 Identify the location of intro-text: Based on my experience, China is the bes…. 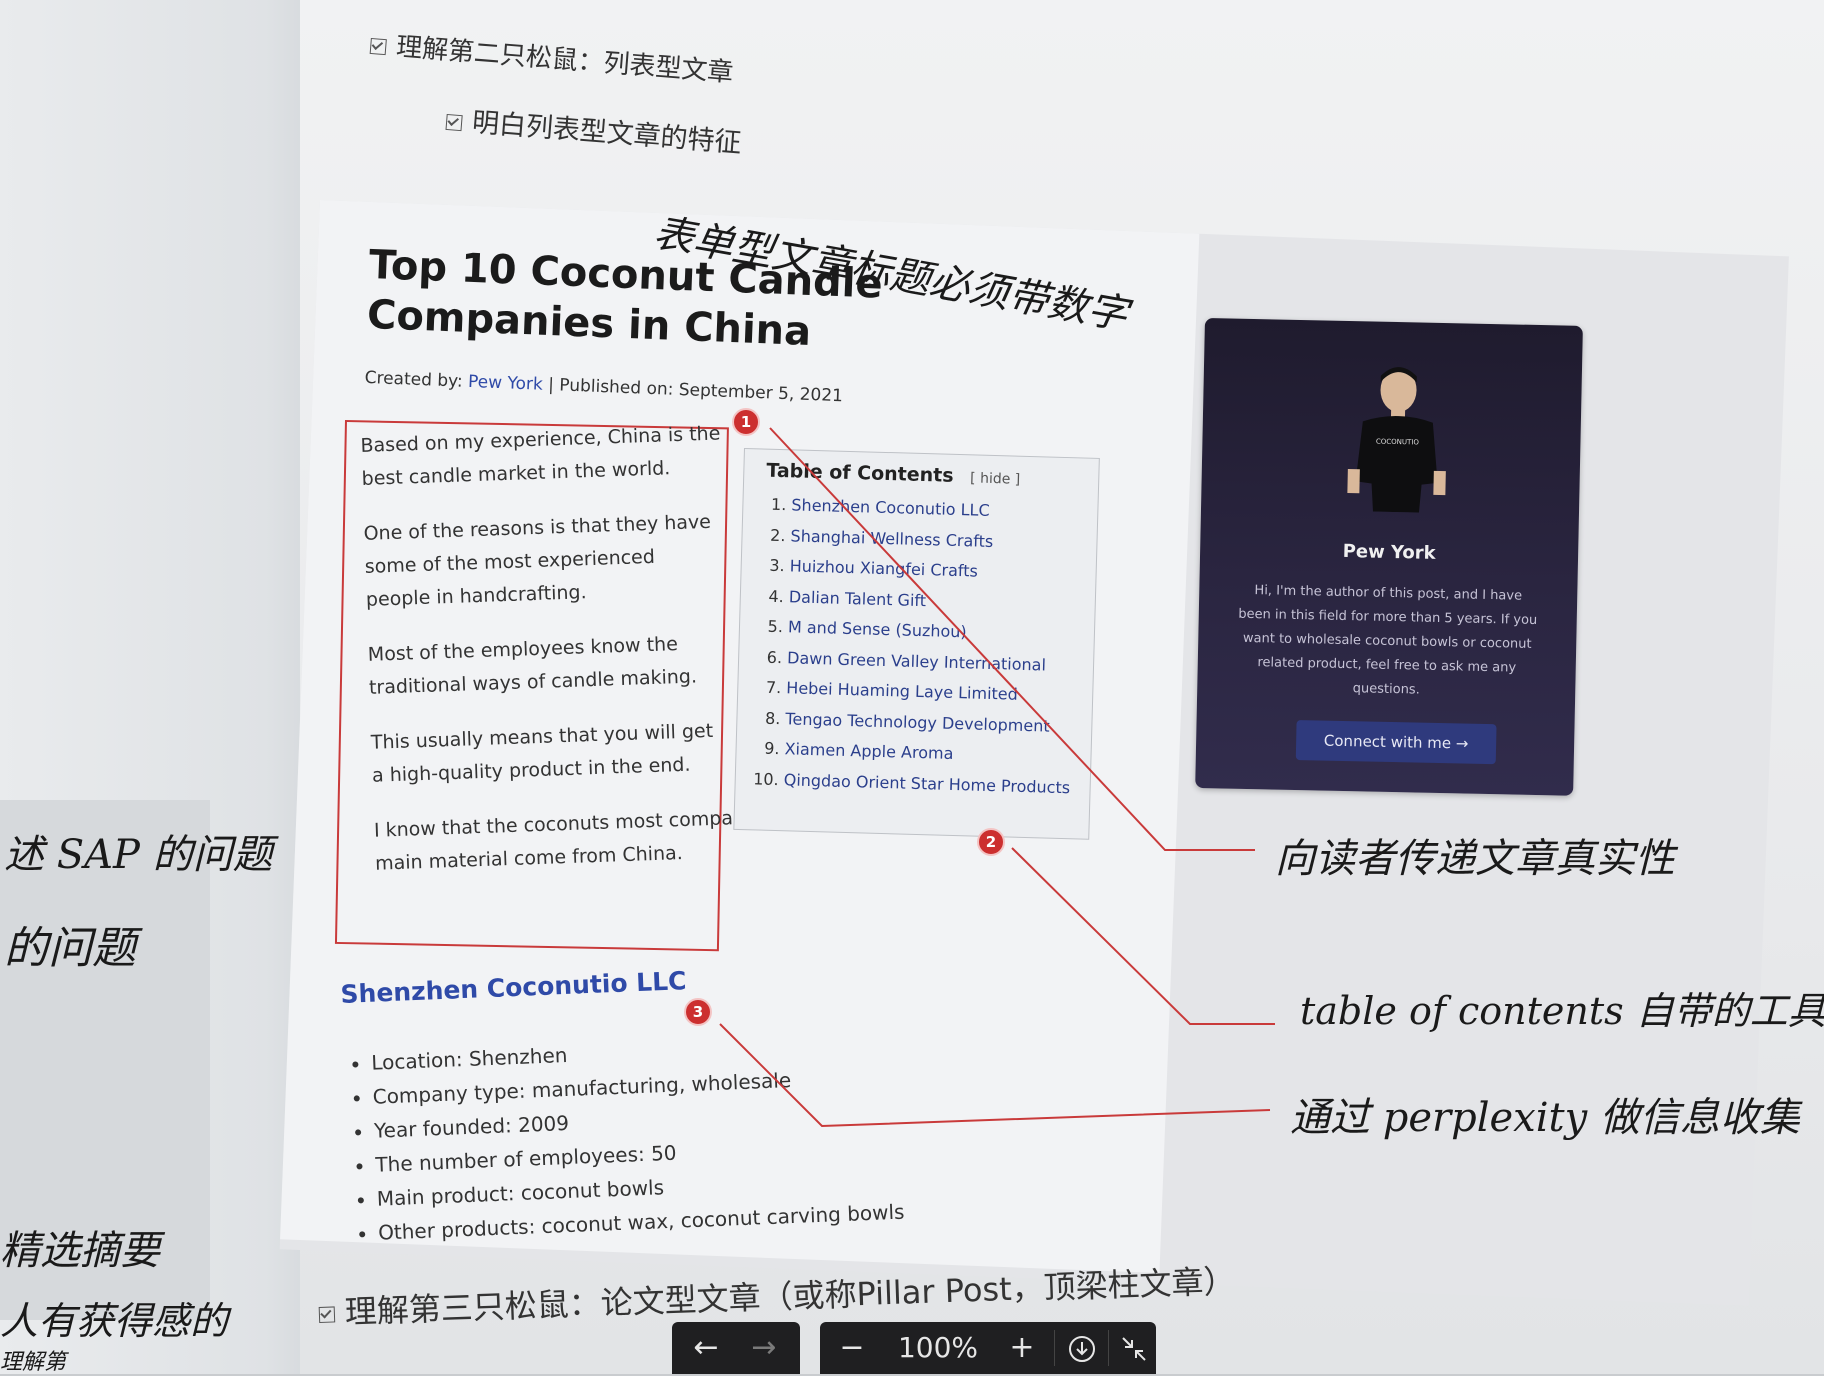
(618, 659).